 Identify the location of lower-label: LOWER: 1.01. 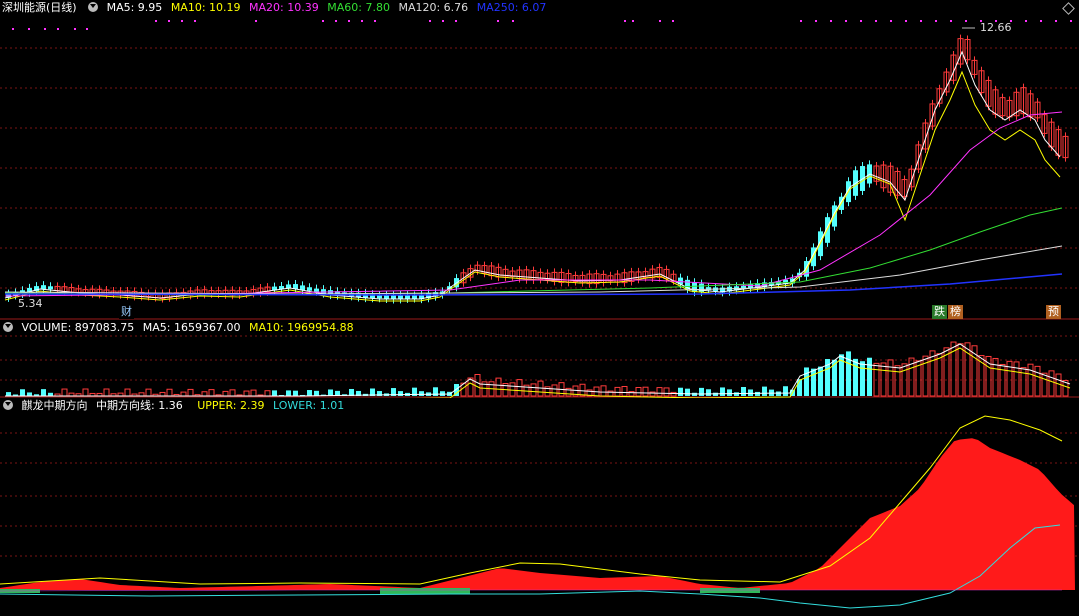
(308, 405).